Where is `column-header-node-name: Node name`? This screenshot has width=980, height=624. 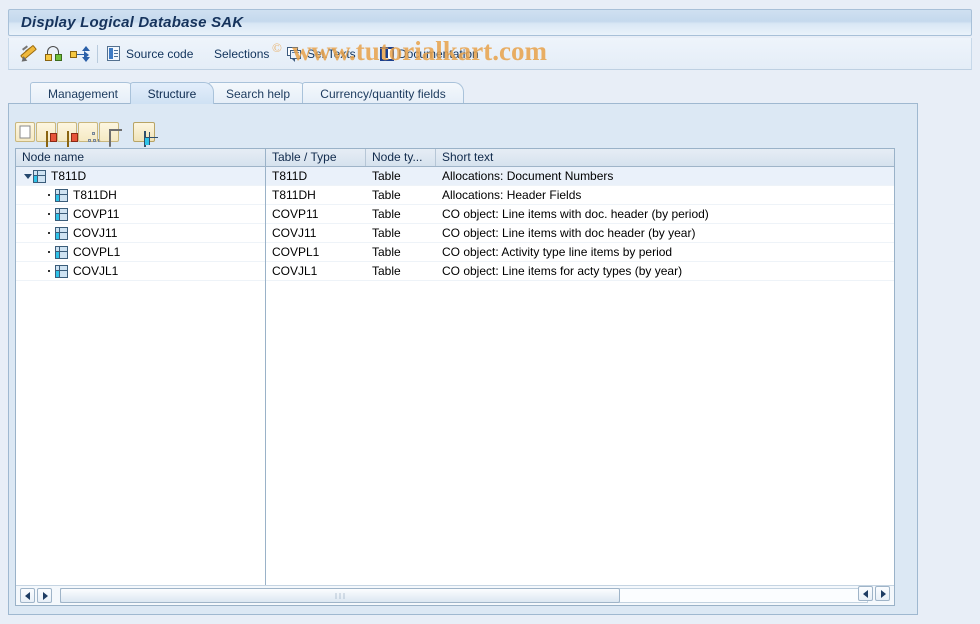 column-header-node-name: Node name is located at coordinates (141, 157).